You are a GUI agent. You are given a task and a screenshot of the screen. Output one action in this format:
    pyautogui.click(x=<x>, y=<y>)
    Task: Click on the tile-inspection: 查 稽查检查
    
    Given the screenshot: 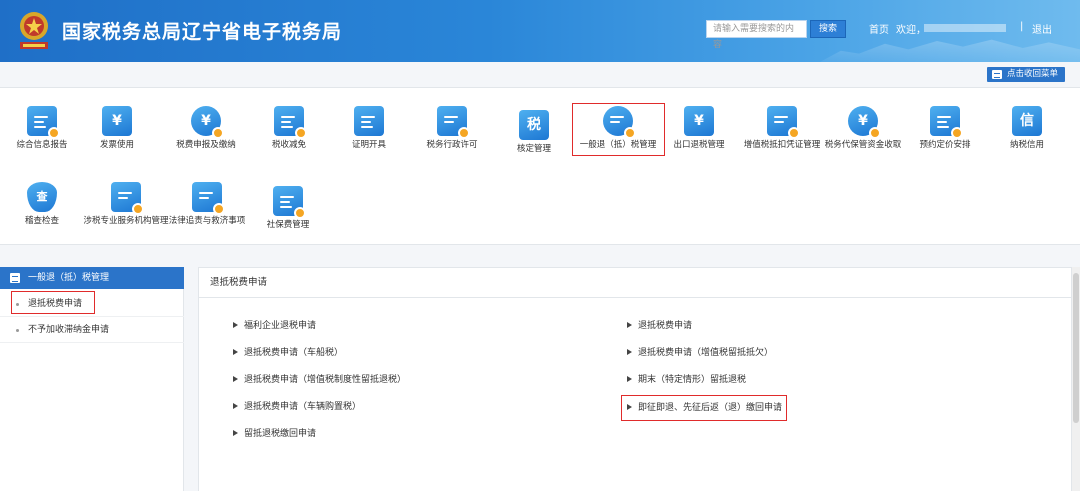 What is the action you would take?
    pyautogui.click(x=42, y=204)
    